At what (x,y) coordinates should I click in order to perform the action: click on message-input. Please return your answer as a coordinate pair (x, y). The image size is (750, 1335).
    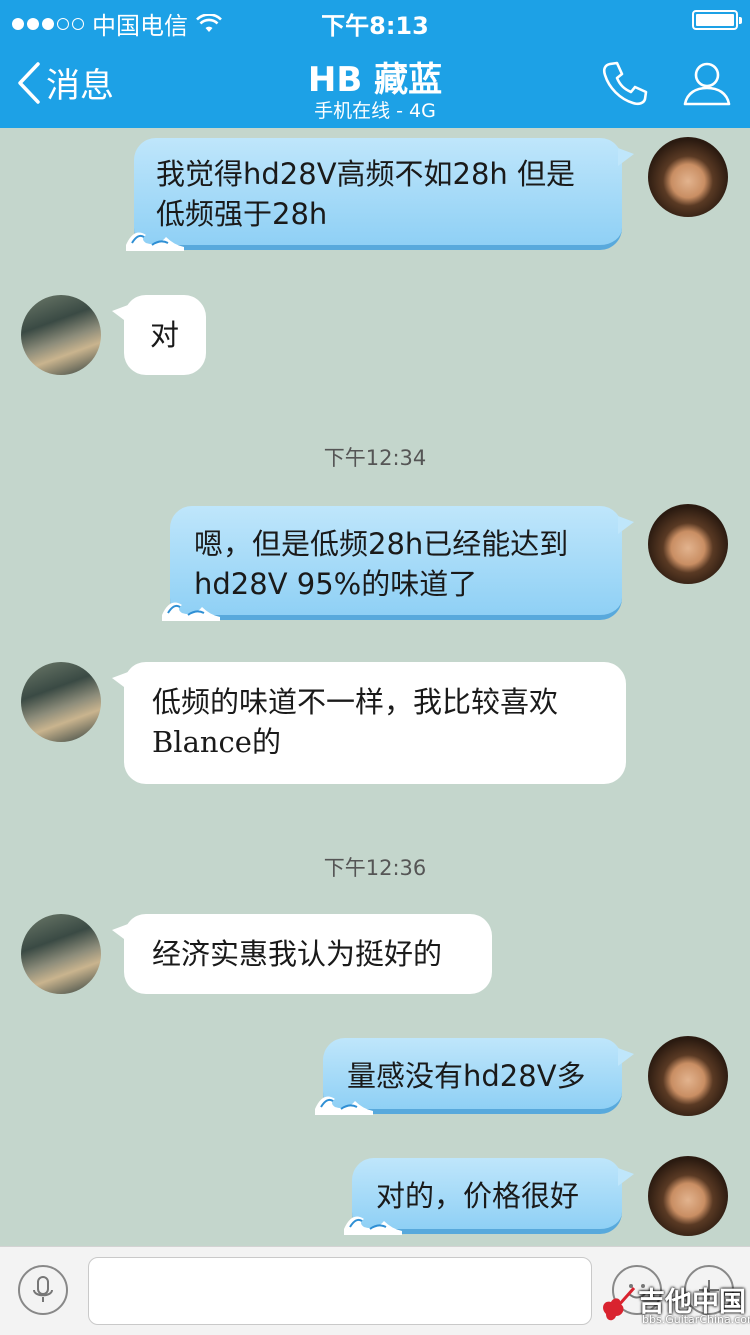
    Looking at the image, I should click on (340, 1291).